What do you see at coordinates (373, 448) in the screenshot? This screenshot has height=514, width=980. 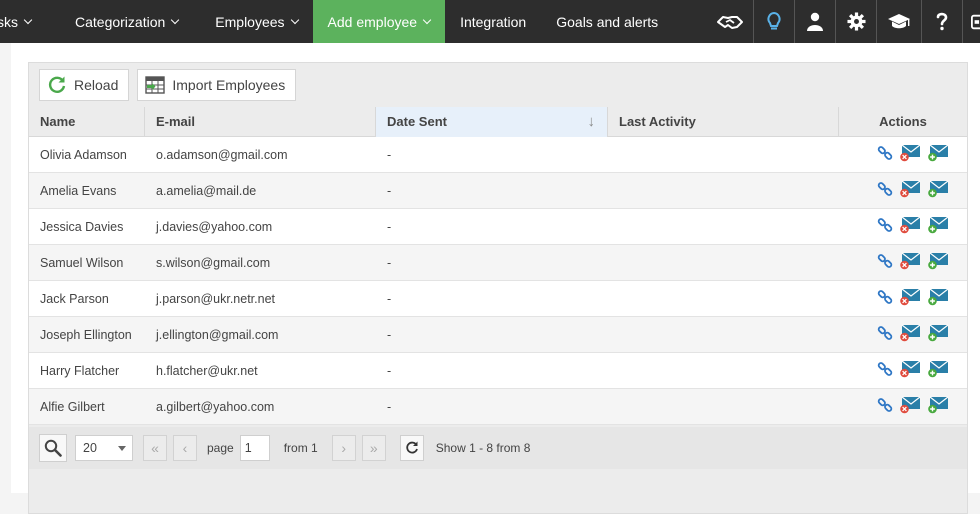 I see `last-page-button: »` at bounding box center [373, 448].